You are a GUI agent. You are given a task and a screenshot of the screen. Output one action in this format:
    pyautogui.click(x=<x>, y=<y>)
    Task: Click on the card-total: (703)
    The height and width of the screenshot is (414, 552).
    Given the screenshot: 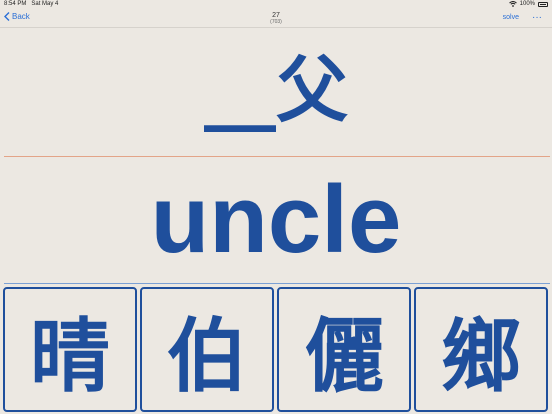 What is the action you would take?
    pyautogui.click(x=276, y=22)
    